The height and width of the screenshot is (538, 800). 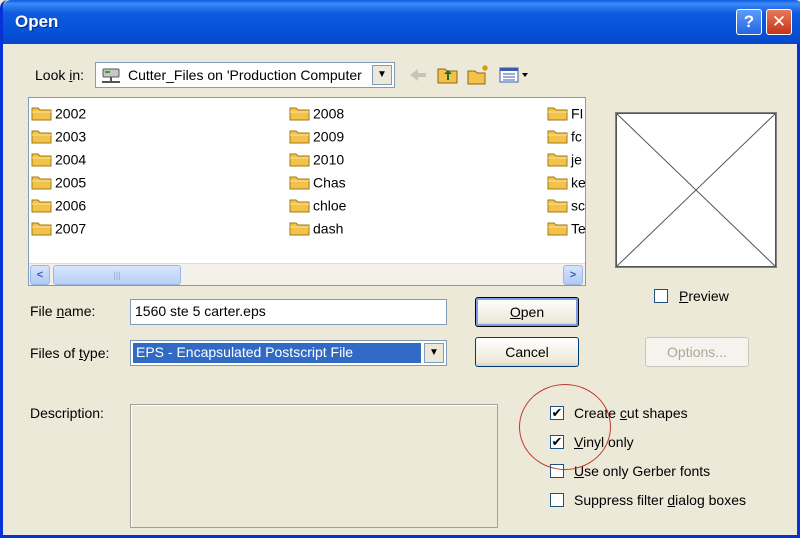 What do you see at coordinates (642, 471) in the screenshot?
I see `option-label: Use only Gerber fonts` at bounding box center [642, 471].